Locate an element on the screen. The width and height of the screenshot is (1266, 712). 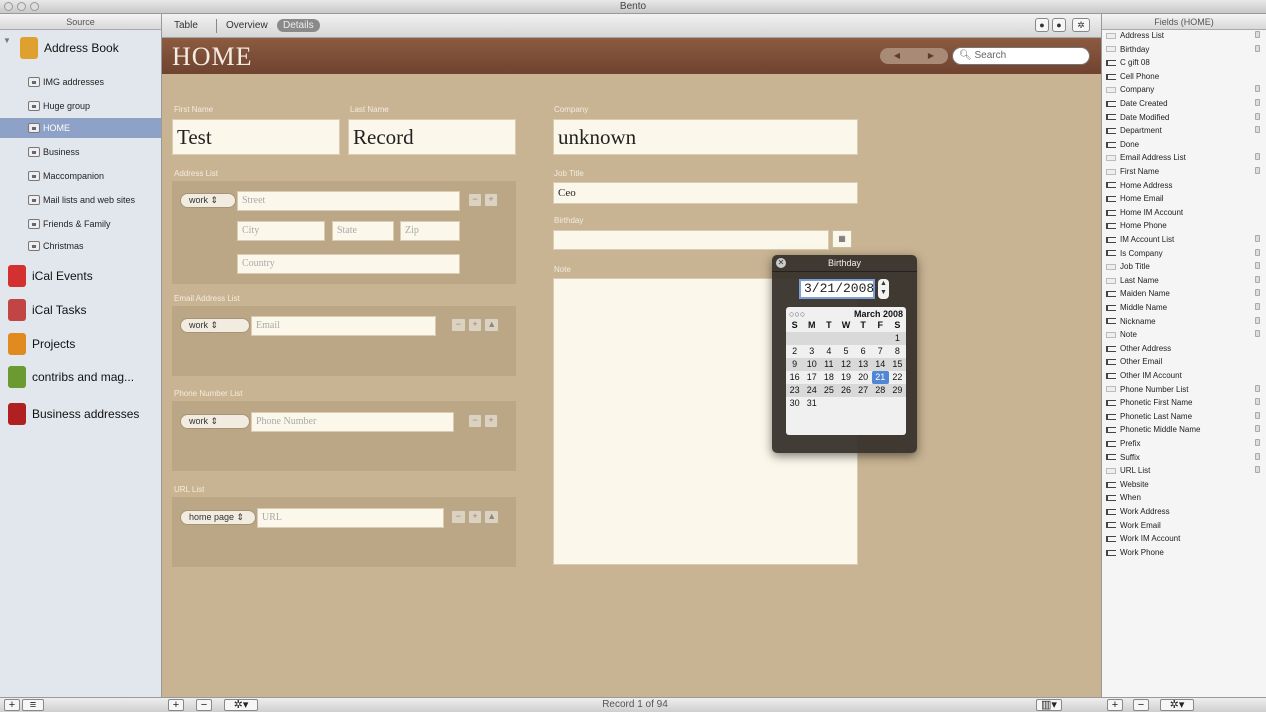
email-type-popup: work ⇕ is located at coordinates (215, 325).